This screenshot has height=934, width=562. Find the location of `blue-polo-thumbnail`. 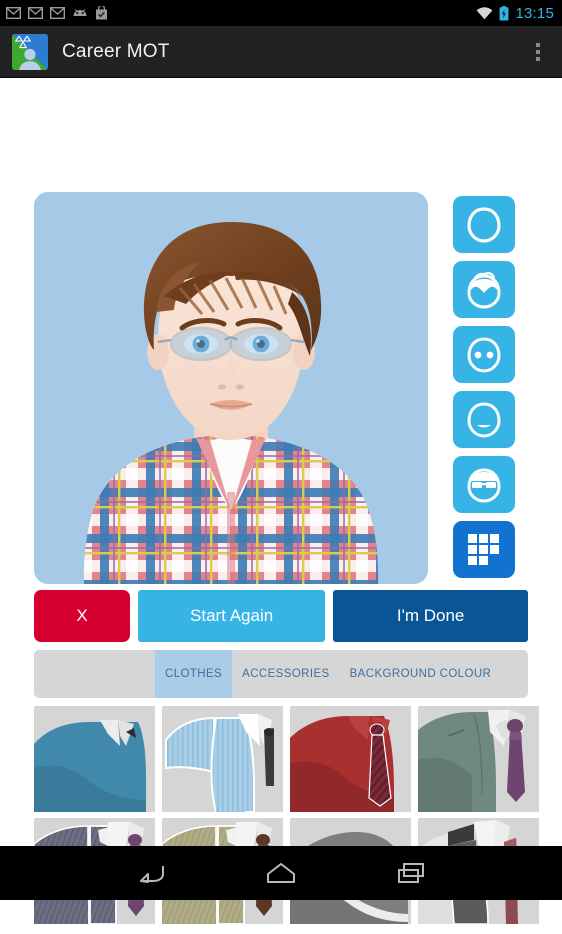

blue-polo-thumbnail is located at coordinates (94, 759).